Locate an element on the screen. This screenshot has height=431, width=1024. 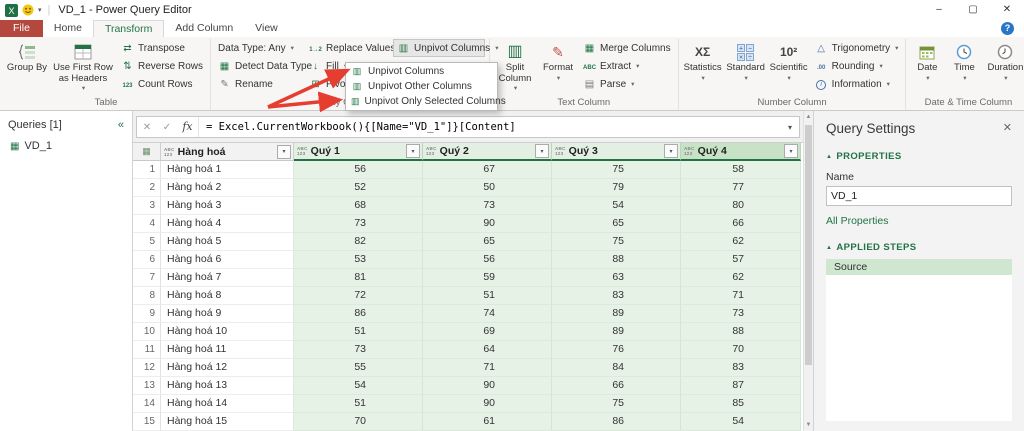
split-column-button: ▥ Split Column ▾ is located at coordinates (515, 67).